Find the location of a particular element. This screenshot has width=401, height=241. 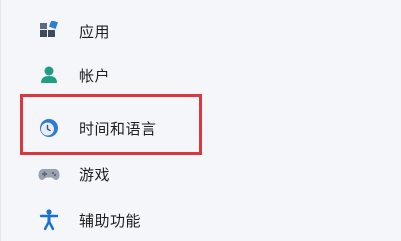

nav-item-apps: 应用 is located at coordinates (196, 31).